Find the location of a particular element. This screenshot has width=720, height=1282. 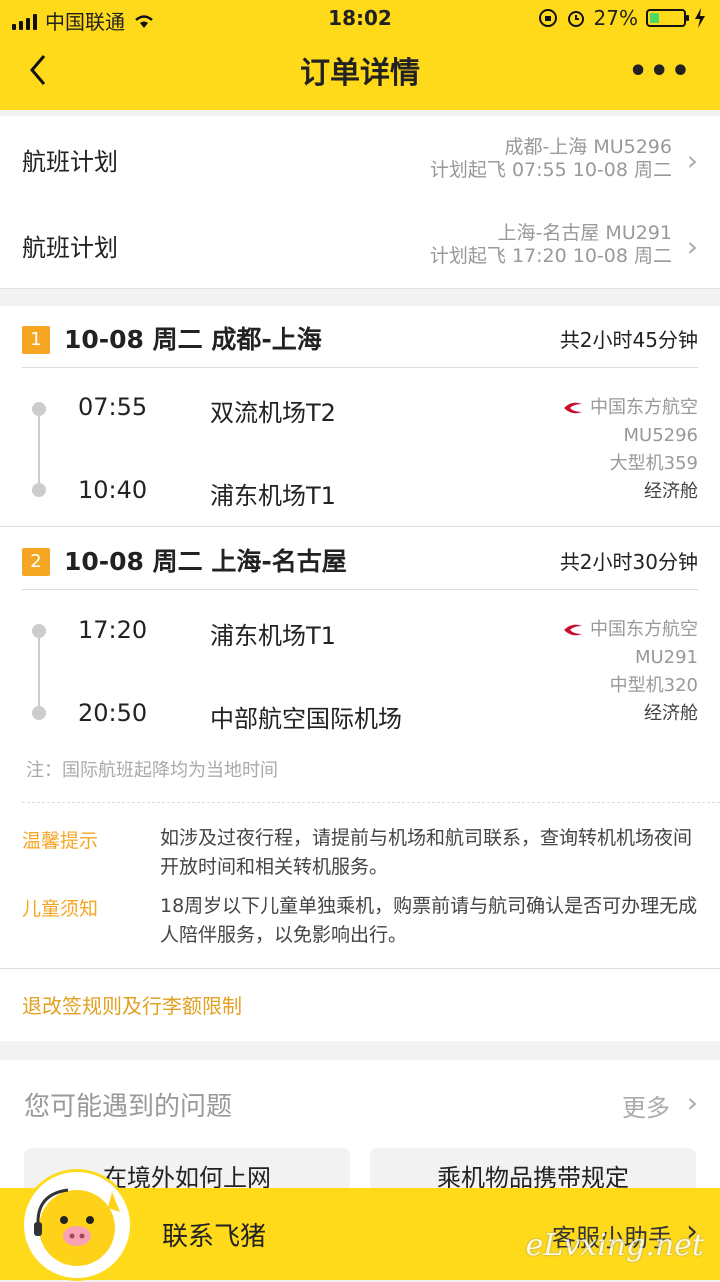

departure-airport: 浦东机场T1 is located at coordinates (273, 636).